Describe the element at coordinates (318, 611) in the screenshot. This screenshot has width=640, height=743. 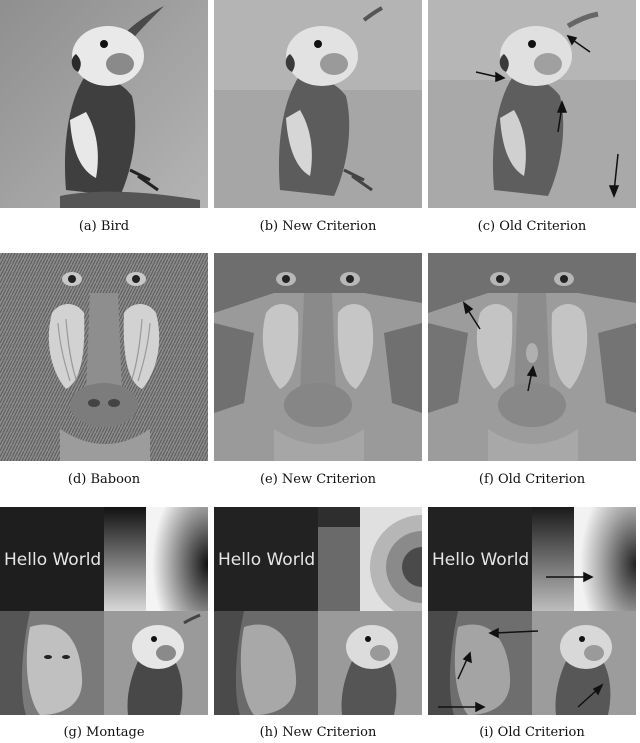
I see `panel-montage-new-criterion: Hello World` at that location.